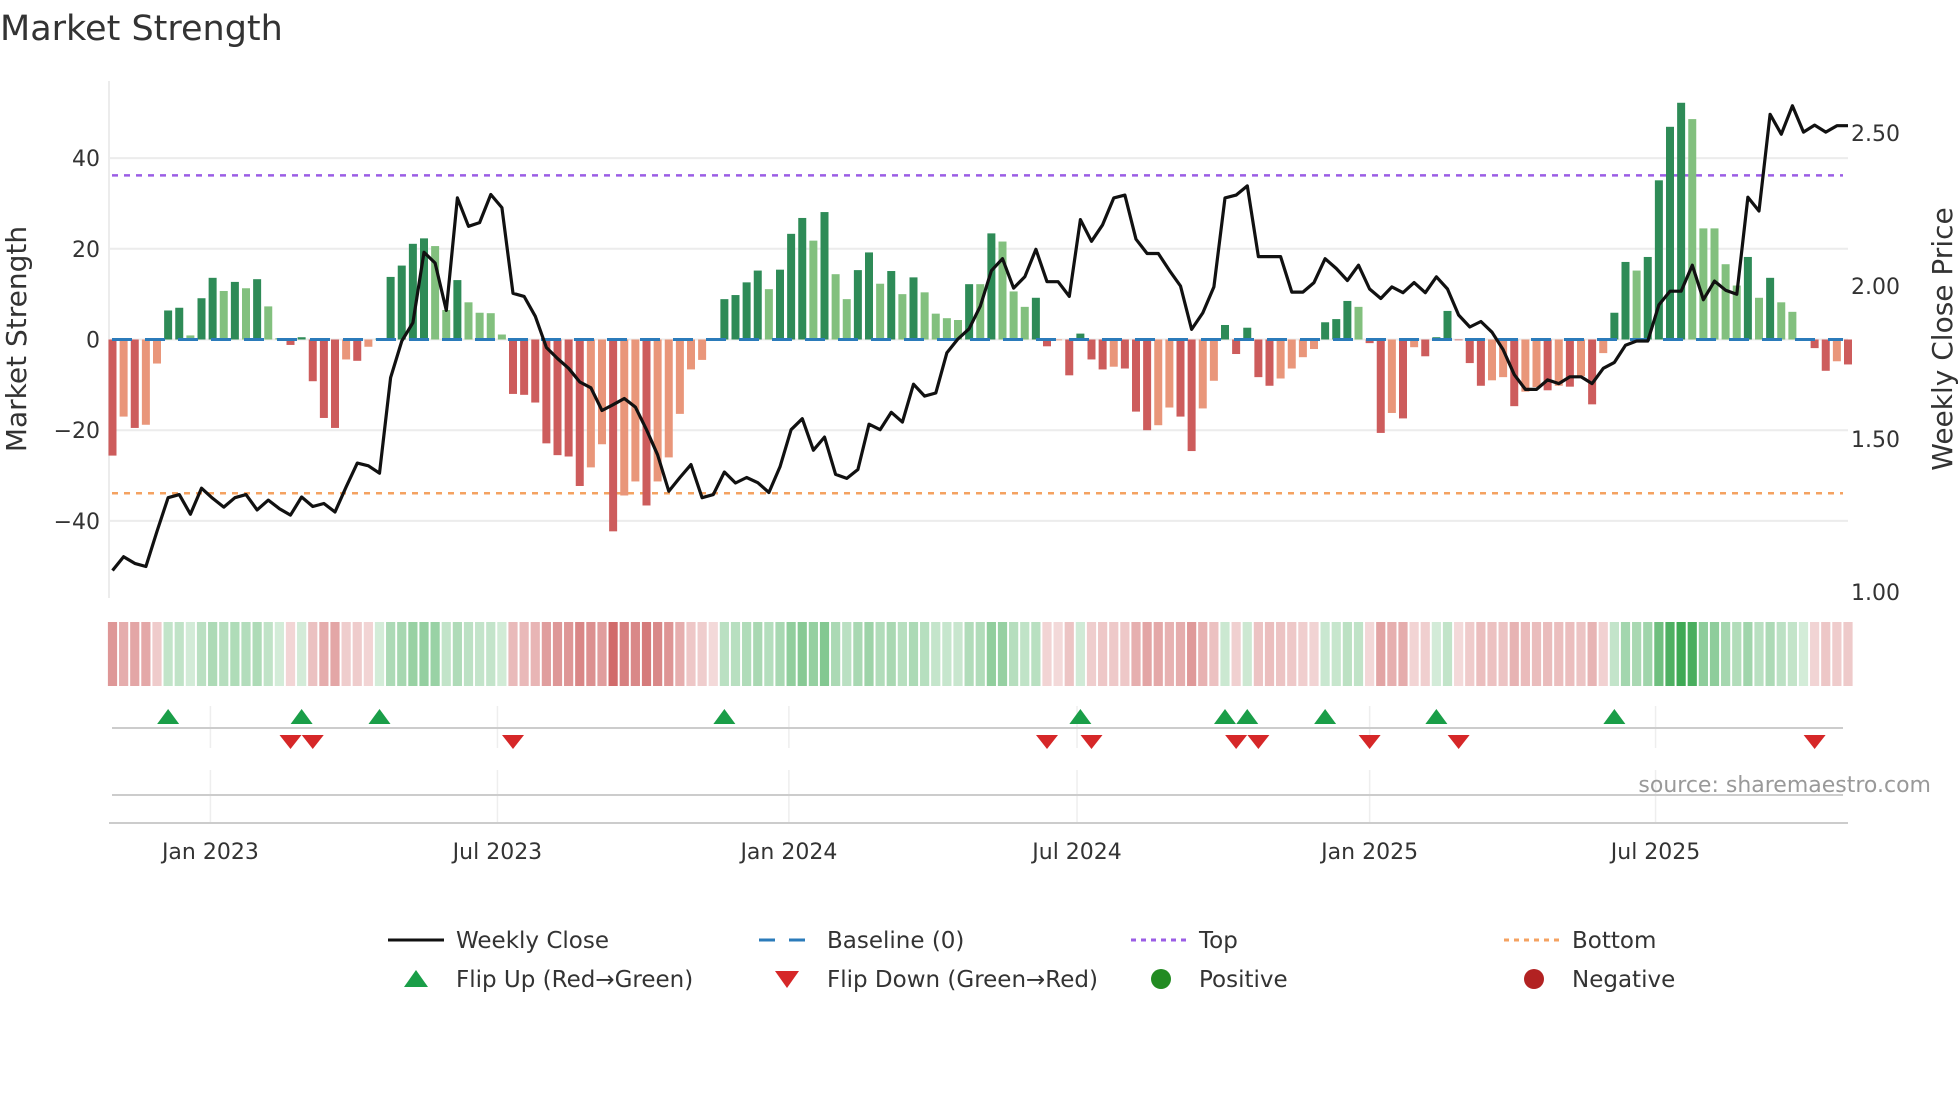  Describe the element at coordinates (1236, 742) in the screenshot. I see `flip-down-marker` at that location.